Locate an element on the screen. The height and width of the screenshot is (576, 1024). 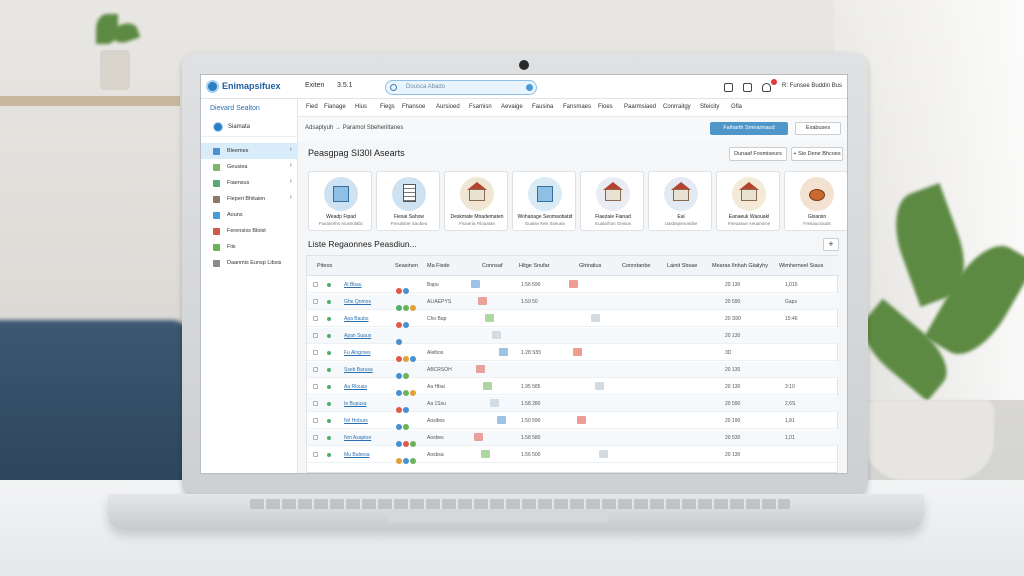
nav-tab: Fianage is located at coordinates (335, 107).